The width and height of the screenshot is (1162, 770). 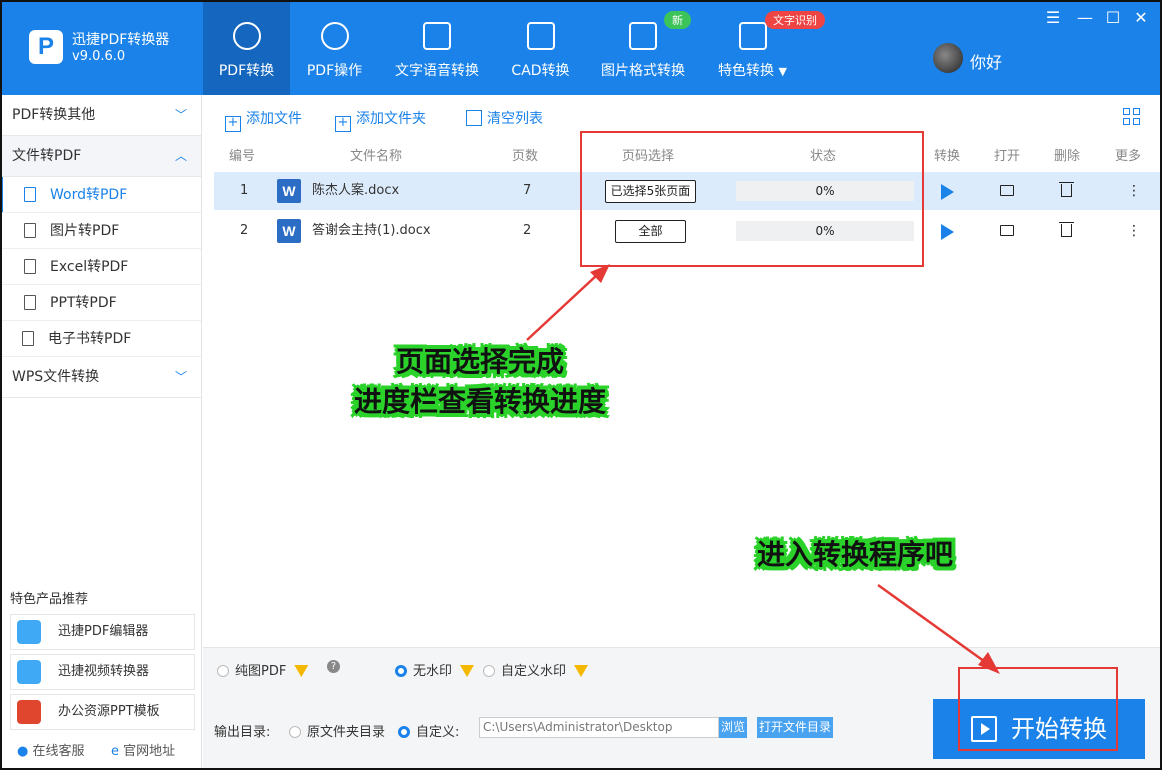 What do you see at coordinates (100, 267) in the screenshot?
I see `sidebar-item-excel-to-pdf: Excel转PDF` at bounding box center [100, 267].